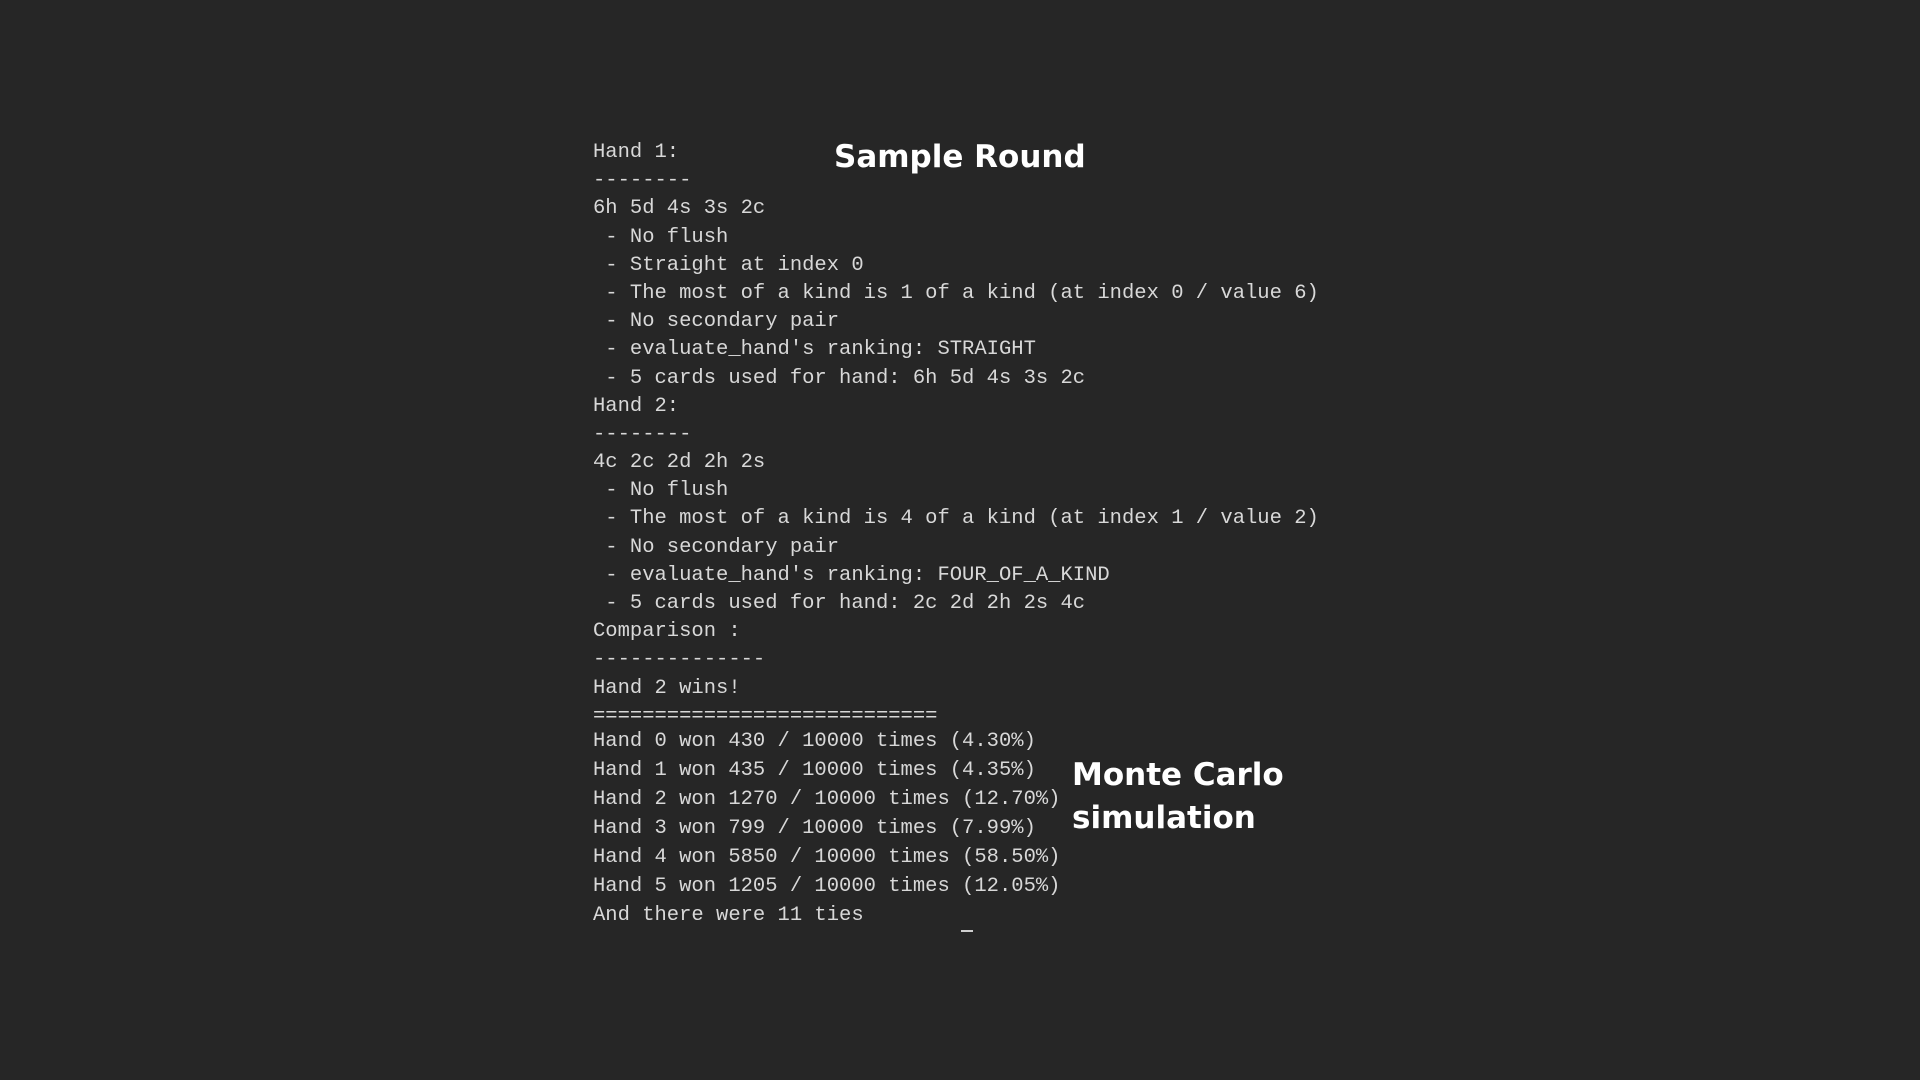 This screenshot has width=1920, height=1080. I want to click on terminal-line: - 5 cards used for hand: 6h 5d 4s 3s 2c, so click(839, 378).